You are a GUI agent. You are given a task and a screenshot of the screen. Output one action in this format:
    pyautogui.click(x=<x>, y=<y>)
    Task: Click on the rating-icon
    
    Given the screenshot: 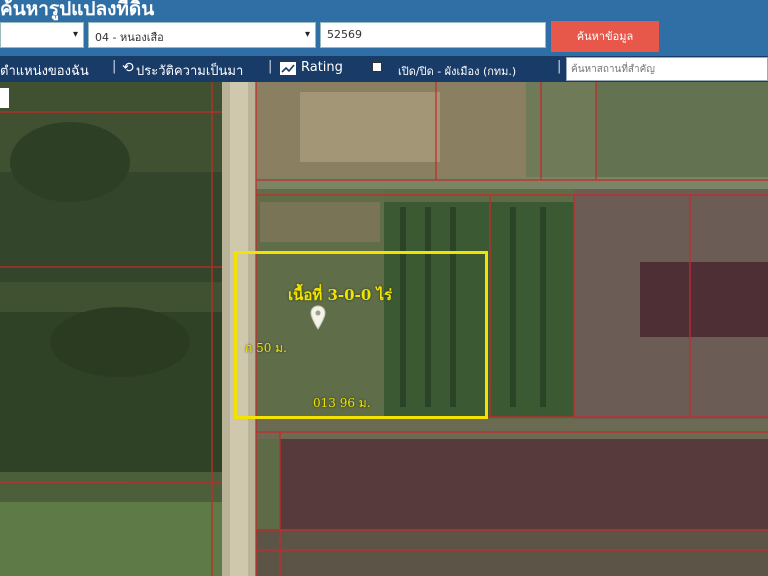 What is the action you would take?
    pyautogui.click(x=288, y=68)
    